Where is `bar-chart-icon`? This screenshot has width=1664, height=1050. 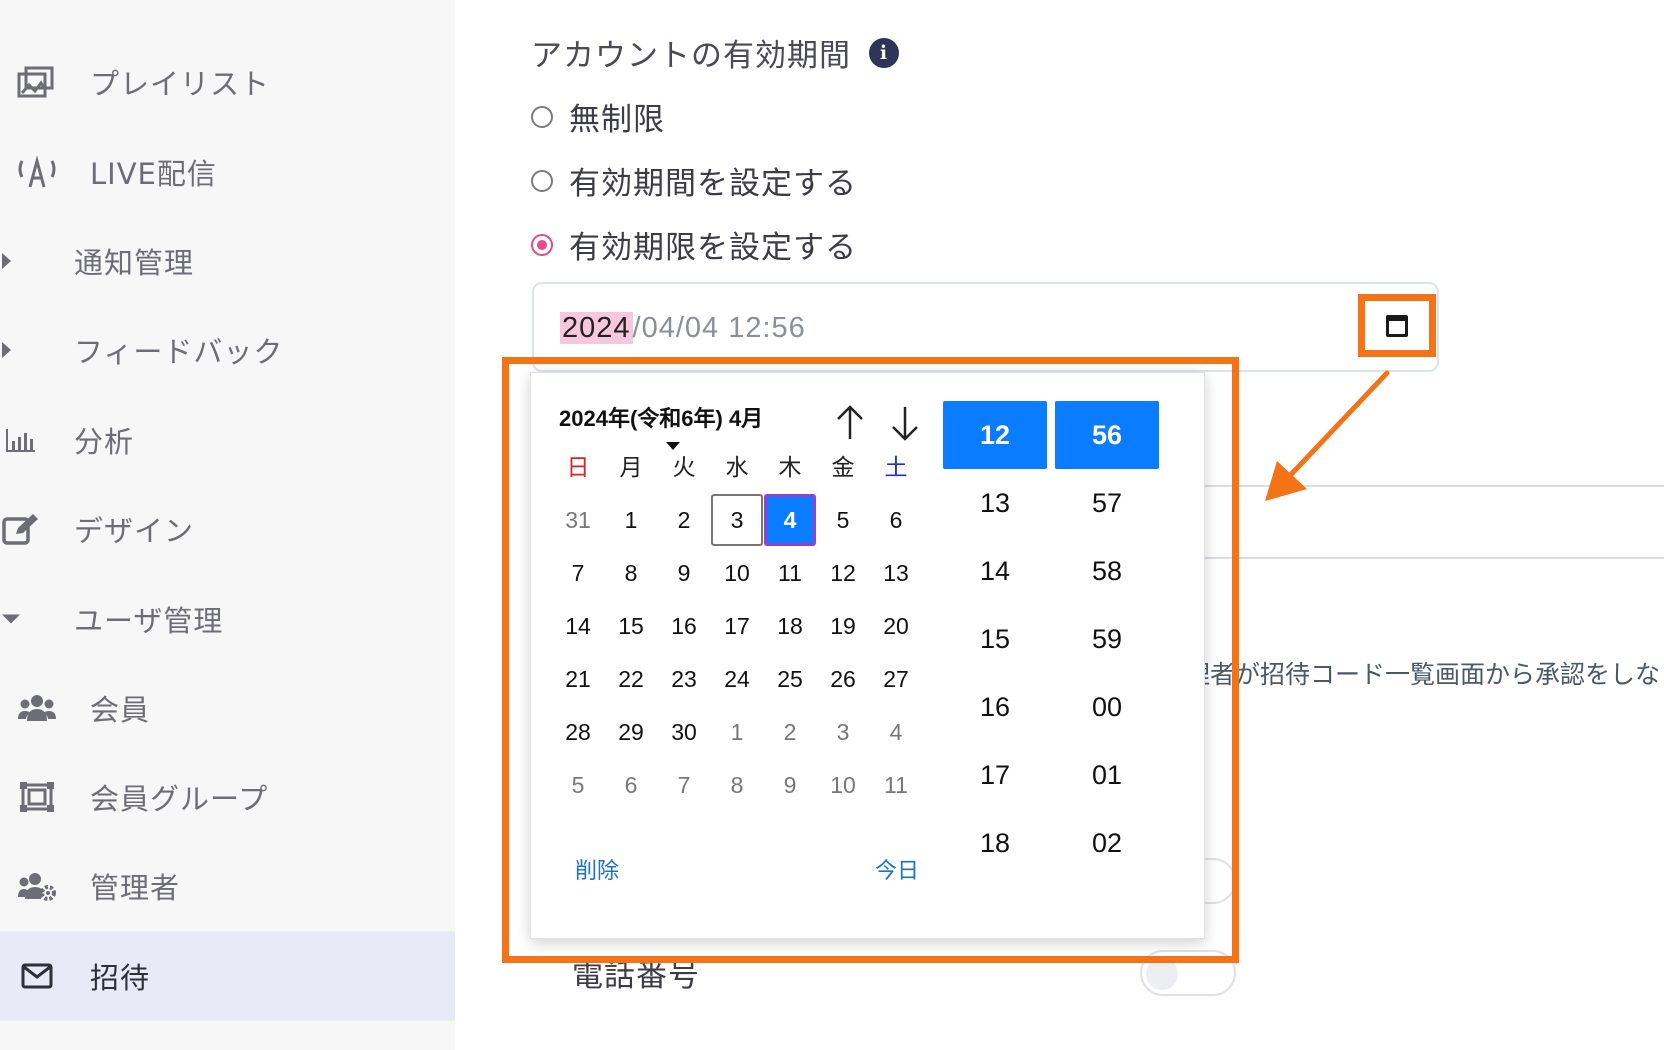 bar-chart-icon is located at coordinates (21, 440).